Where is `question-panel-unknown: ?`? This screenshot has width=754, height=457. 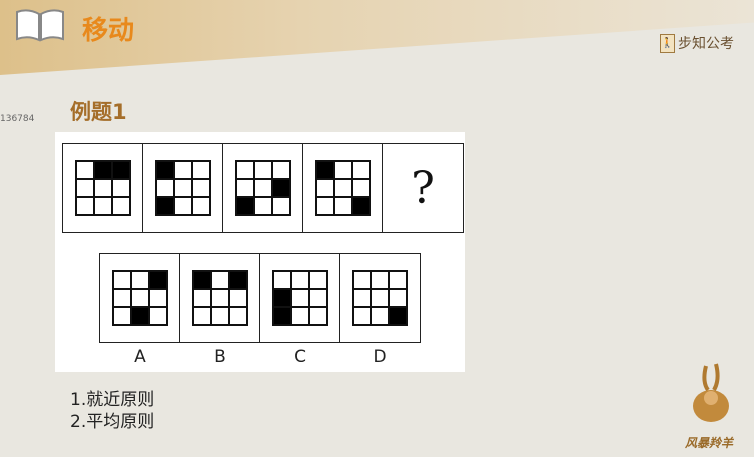 question-panel-unknown: ? is located at coordinates (423, 188).